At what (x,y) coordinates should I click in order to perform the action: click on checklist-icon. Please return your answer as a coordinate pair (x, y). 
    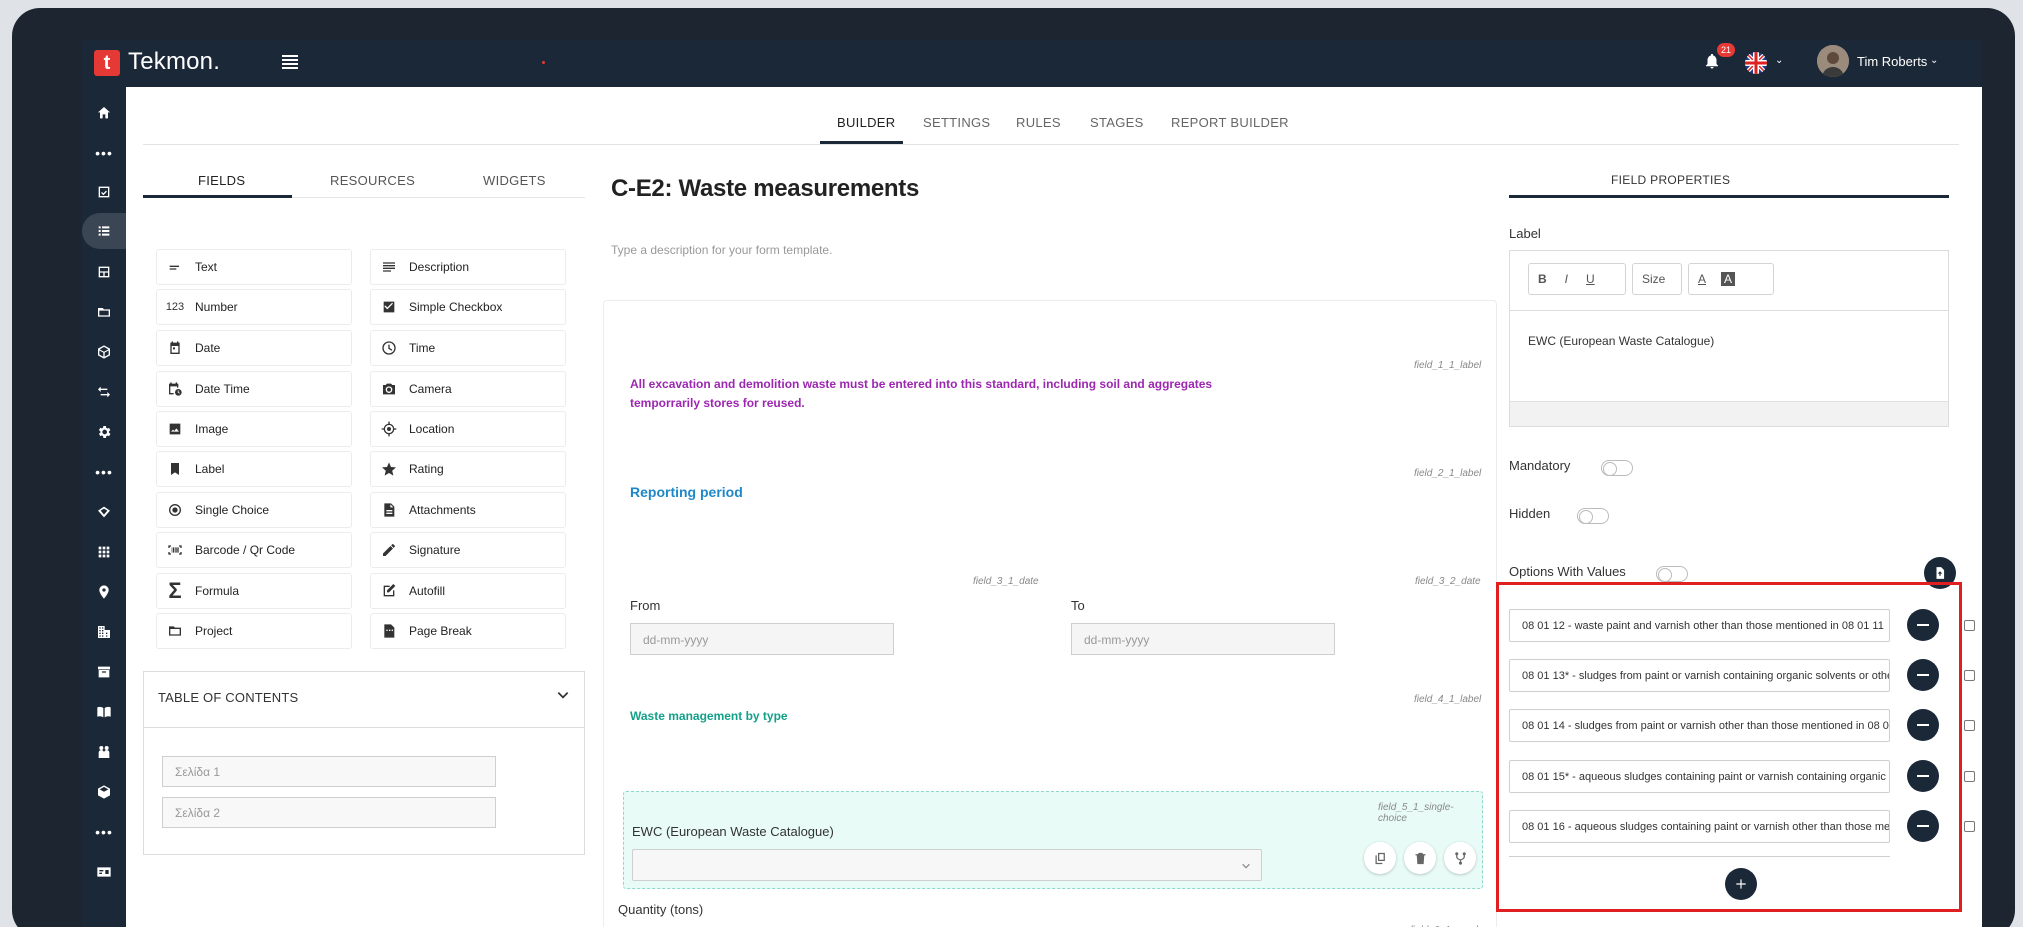
    Looking at the image, I should click on (104, 192).